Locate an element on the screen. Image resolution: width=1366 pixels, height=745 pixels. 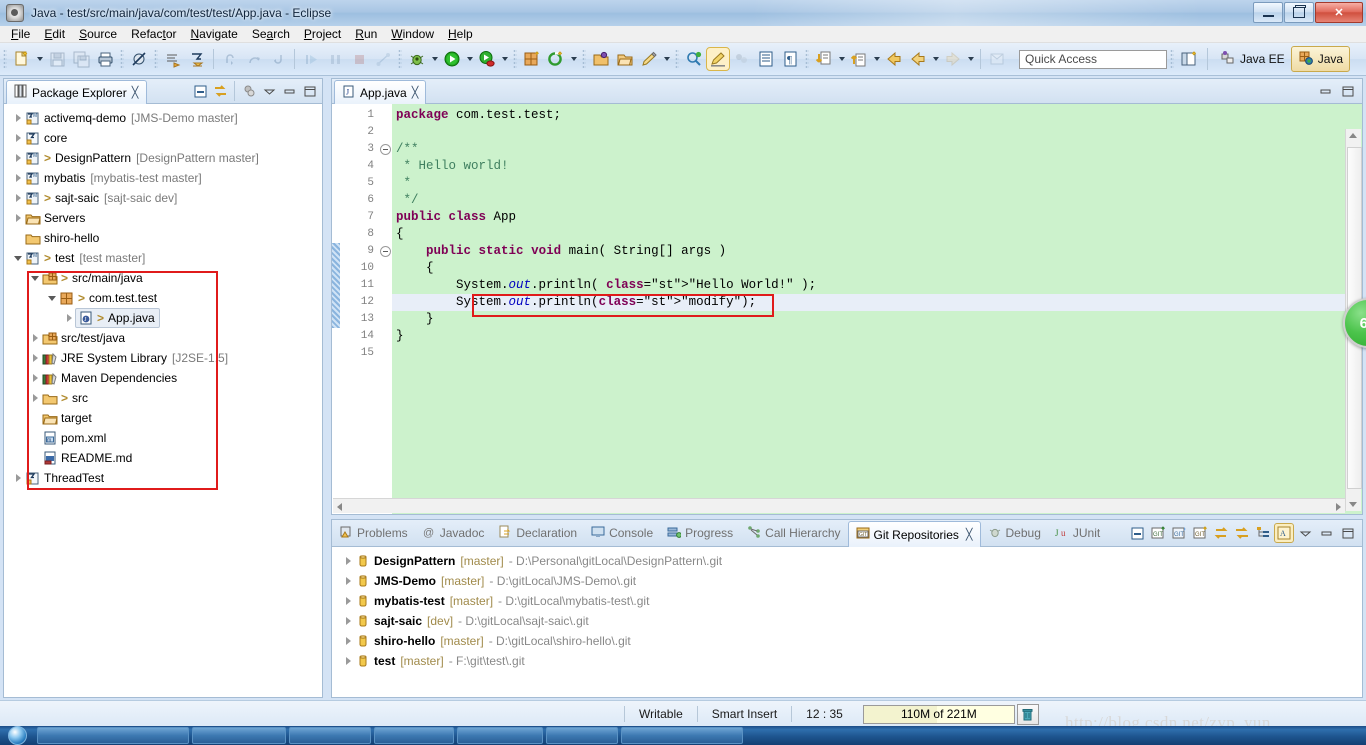
fold-collapse-icon is located at coordinates (385, 149).